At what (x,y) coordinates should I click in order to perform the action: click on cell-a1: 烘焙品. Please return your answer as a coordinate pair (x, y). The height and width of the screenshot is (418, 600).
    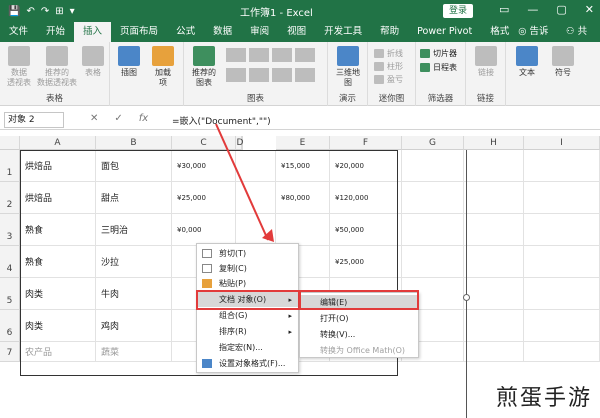
    Looking at the image, I should click on (58, 166).